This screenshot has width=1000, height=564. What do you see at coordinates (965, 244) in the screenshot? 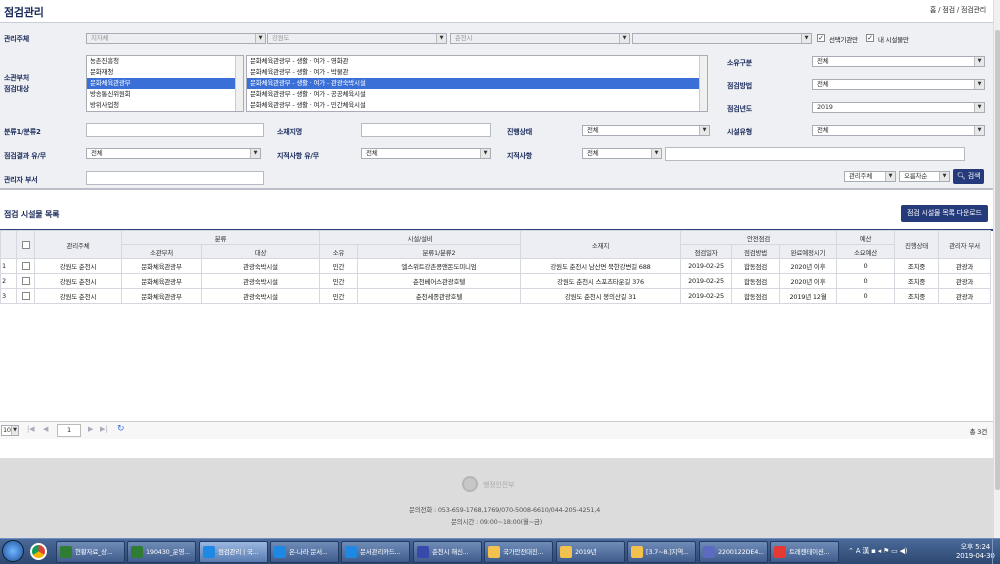
I see `col-mgr-dept: 관리자 부서` at bounding box center [965, 244].